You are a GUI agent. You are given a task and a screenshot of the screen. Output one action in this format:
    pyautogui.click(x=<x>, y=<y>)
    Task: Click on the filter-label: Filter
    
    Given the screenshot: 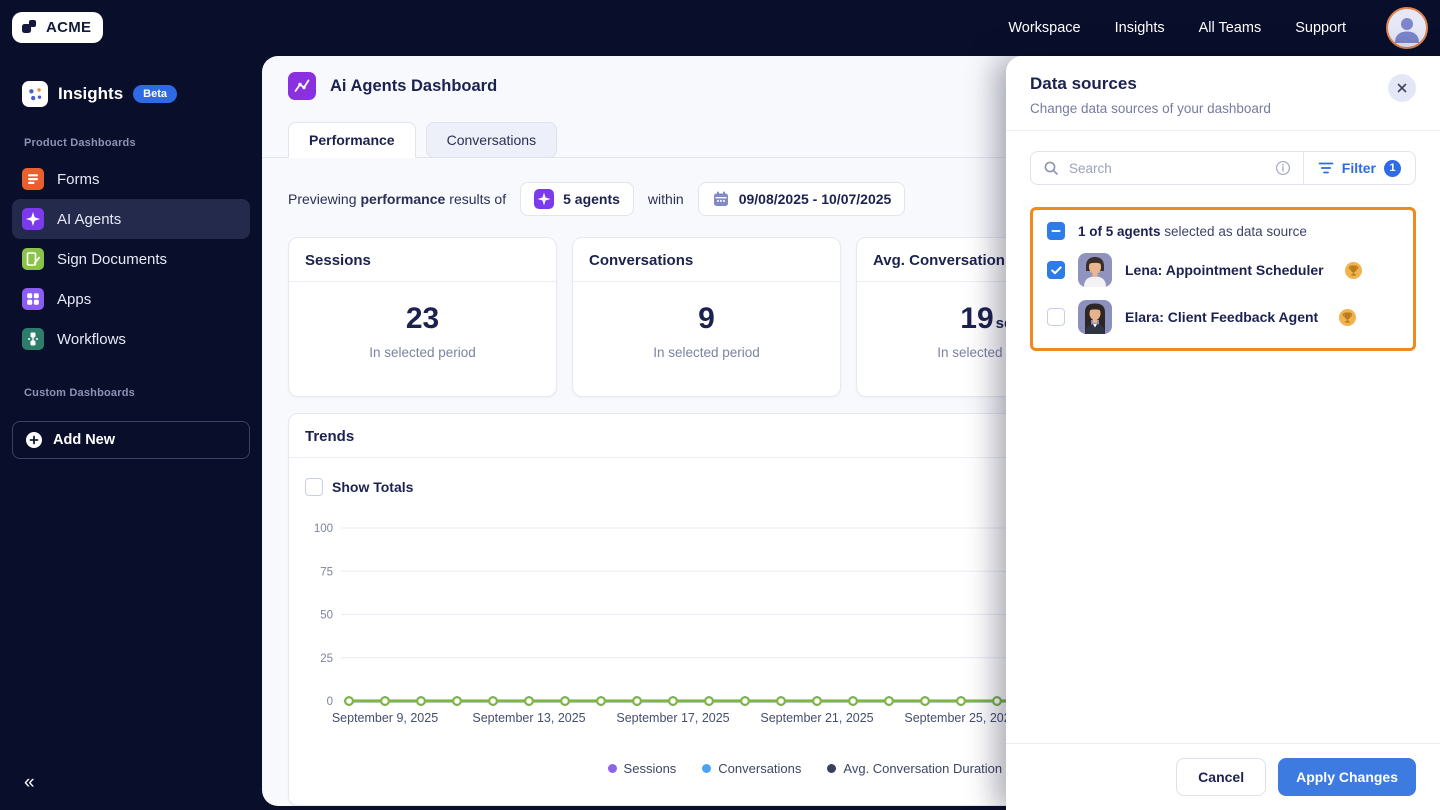 What is the action you would take?
    pyautogui.click(x=1358, y=168)
    